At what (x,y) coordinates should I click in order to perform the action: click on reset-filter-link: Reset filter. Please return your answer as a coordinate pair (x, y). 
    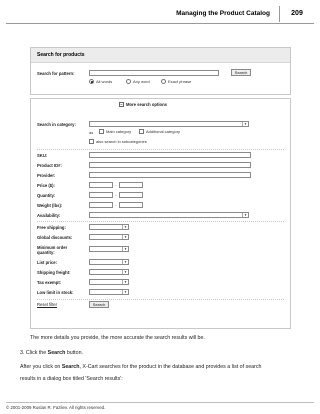
    Looking at the image, I should click on (47, 304).